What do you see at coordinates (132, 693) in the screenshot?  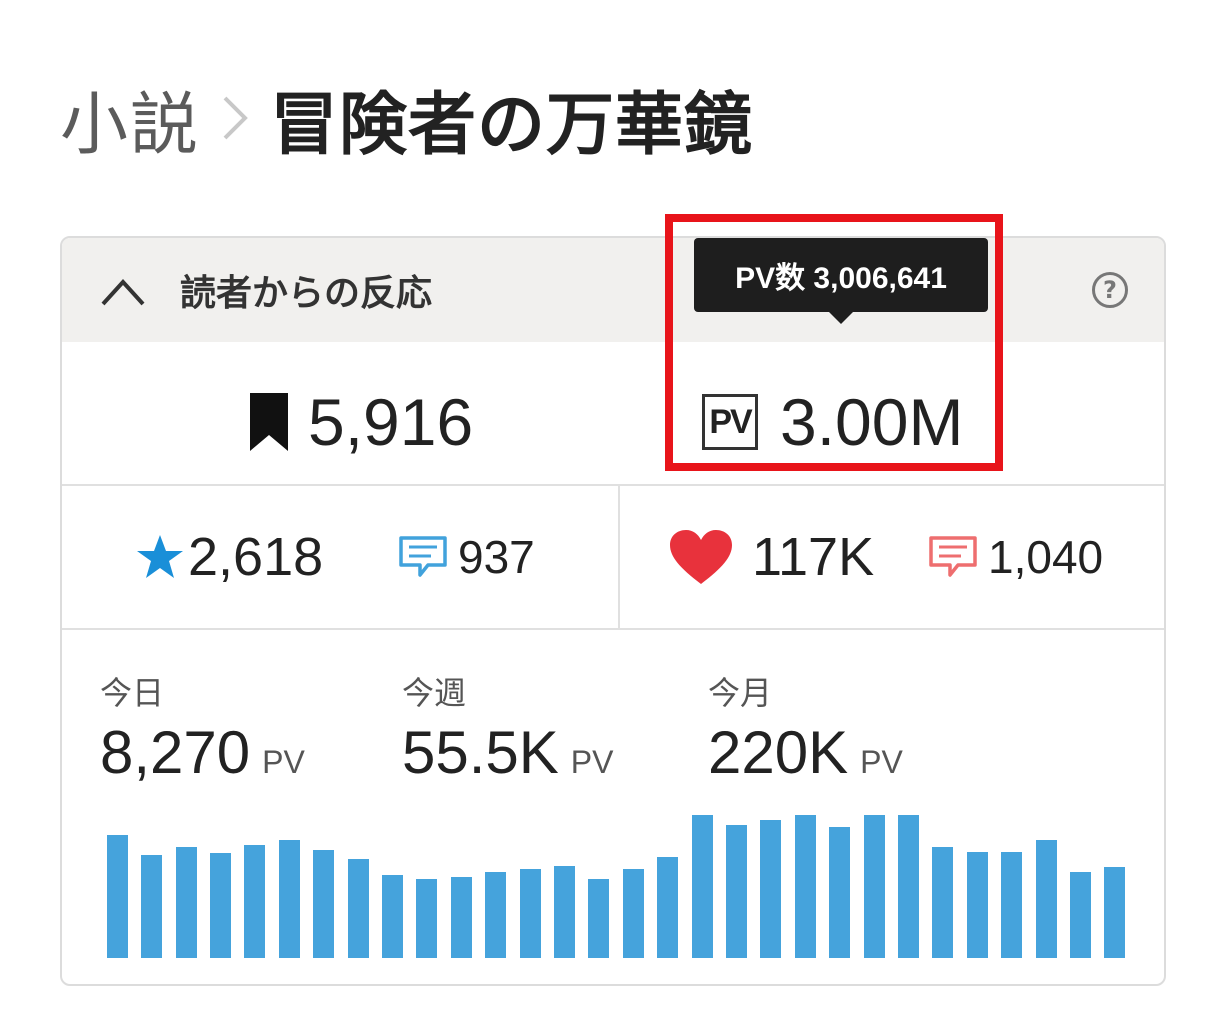 I see `period-label: 今日` at bounding box center [132, 693].